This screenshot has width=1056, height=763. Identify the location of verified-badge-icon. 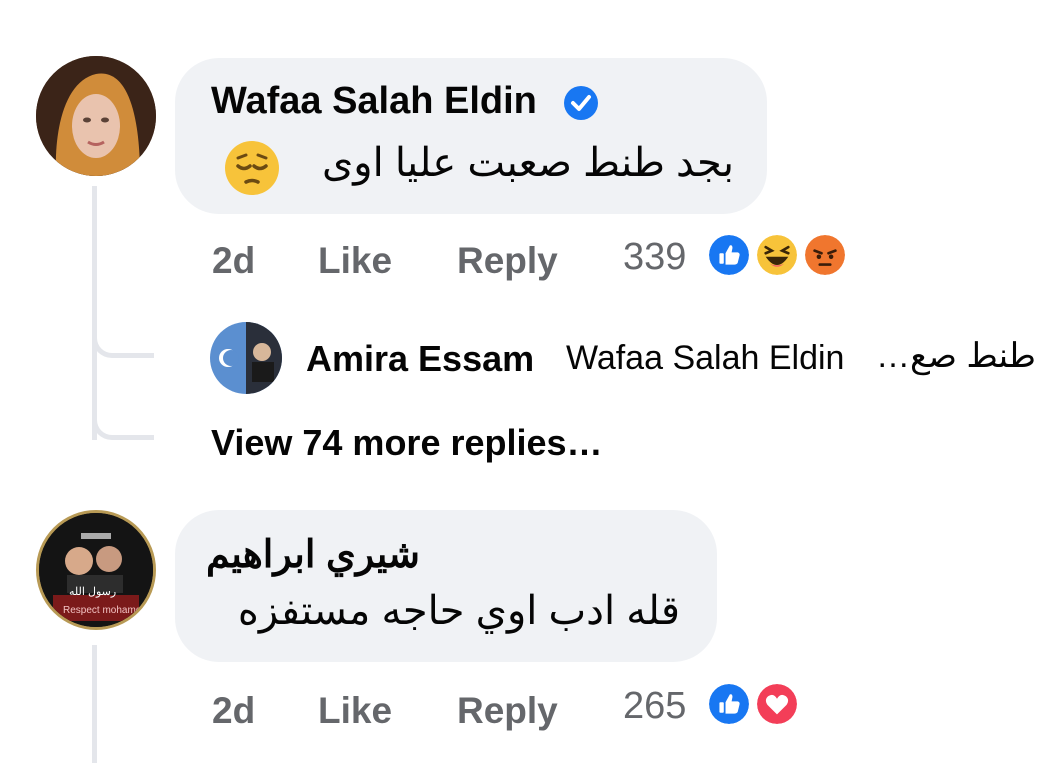
(581, 103).